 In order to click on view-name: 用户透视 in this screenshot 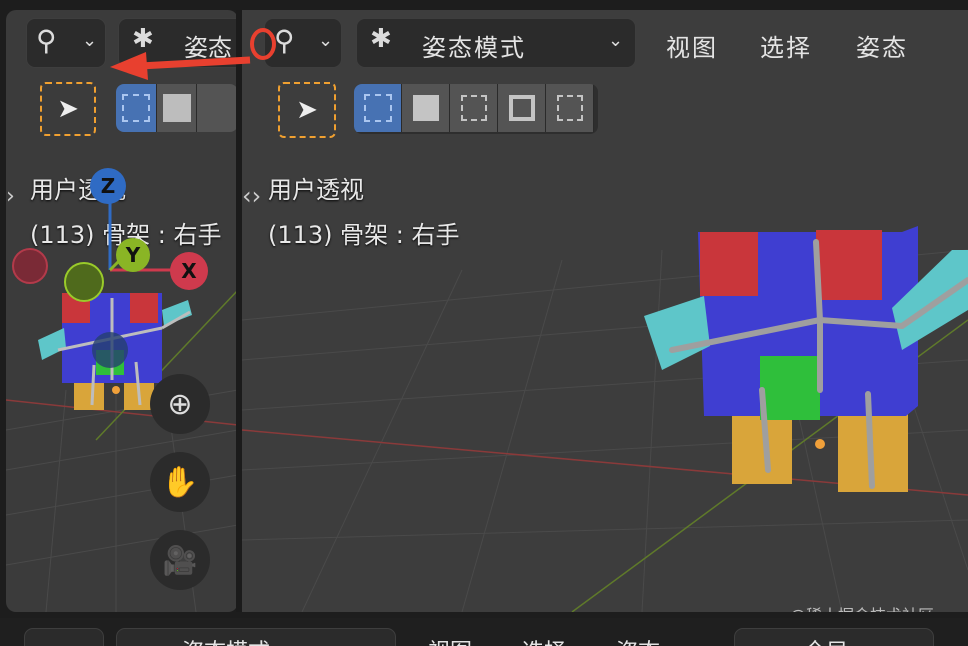, I will do `click(316, 190)`.